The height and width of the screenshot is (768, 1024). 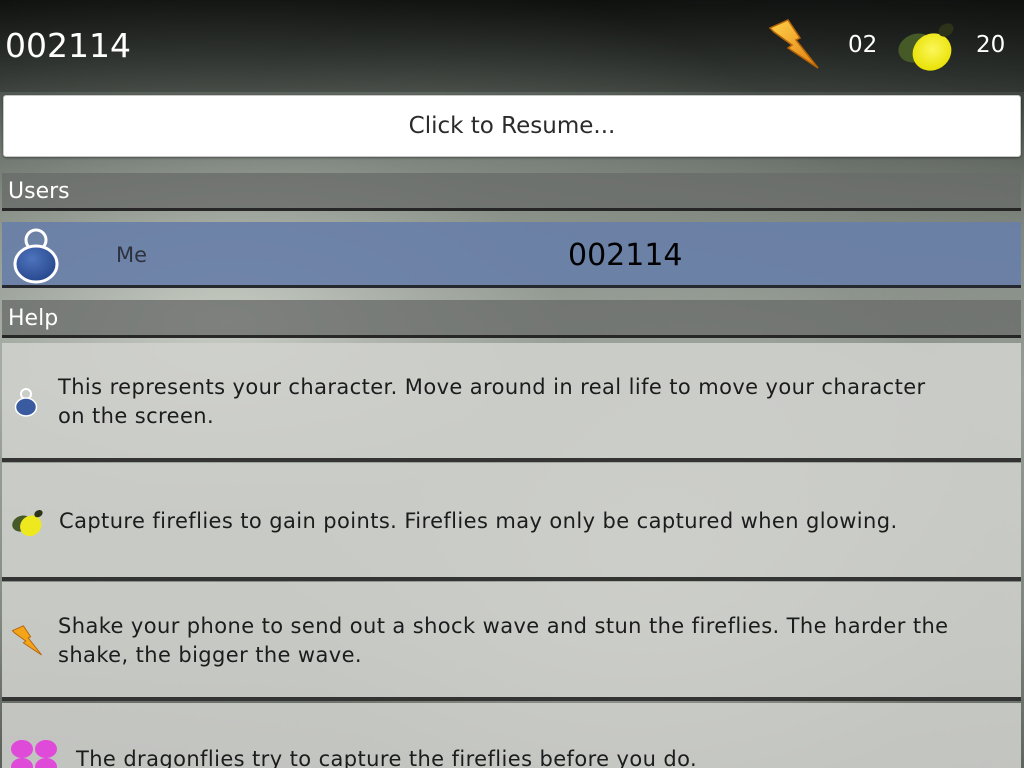 I want to click on score-display: 002114, so click(x=68, y=45).